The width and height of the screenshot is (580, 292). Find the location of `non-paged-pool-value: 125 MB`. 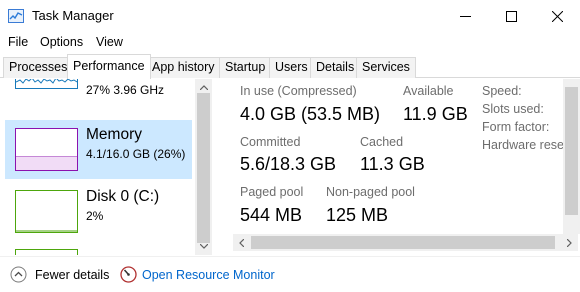

non-paged-pool-value: 125 MB is located at coordinates (357, 215).